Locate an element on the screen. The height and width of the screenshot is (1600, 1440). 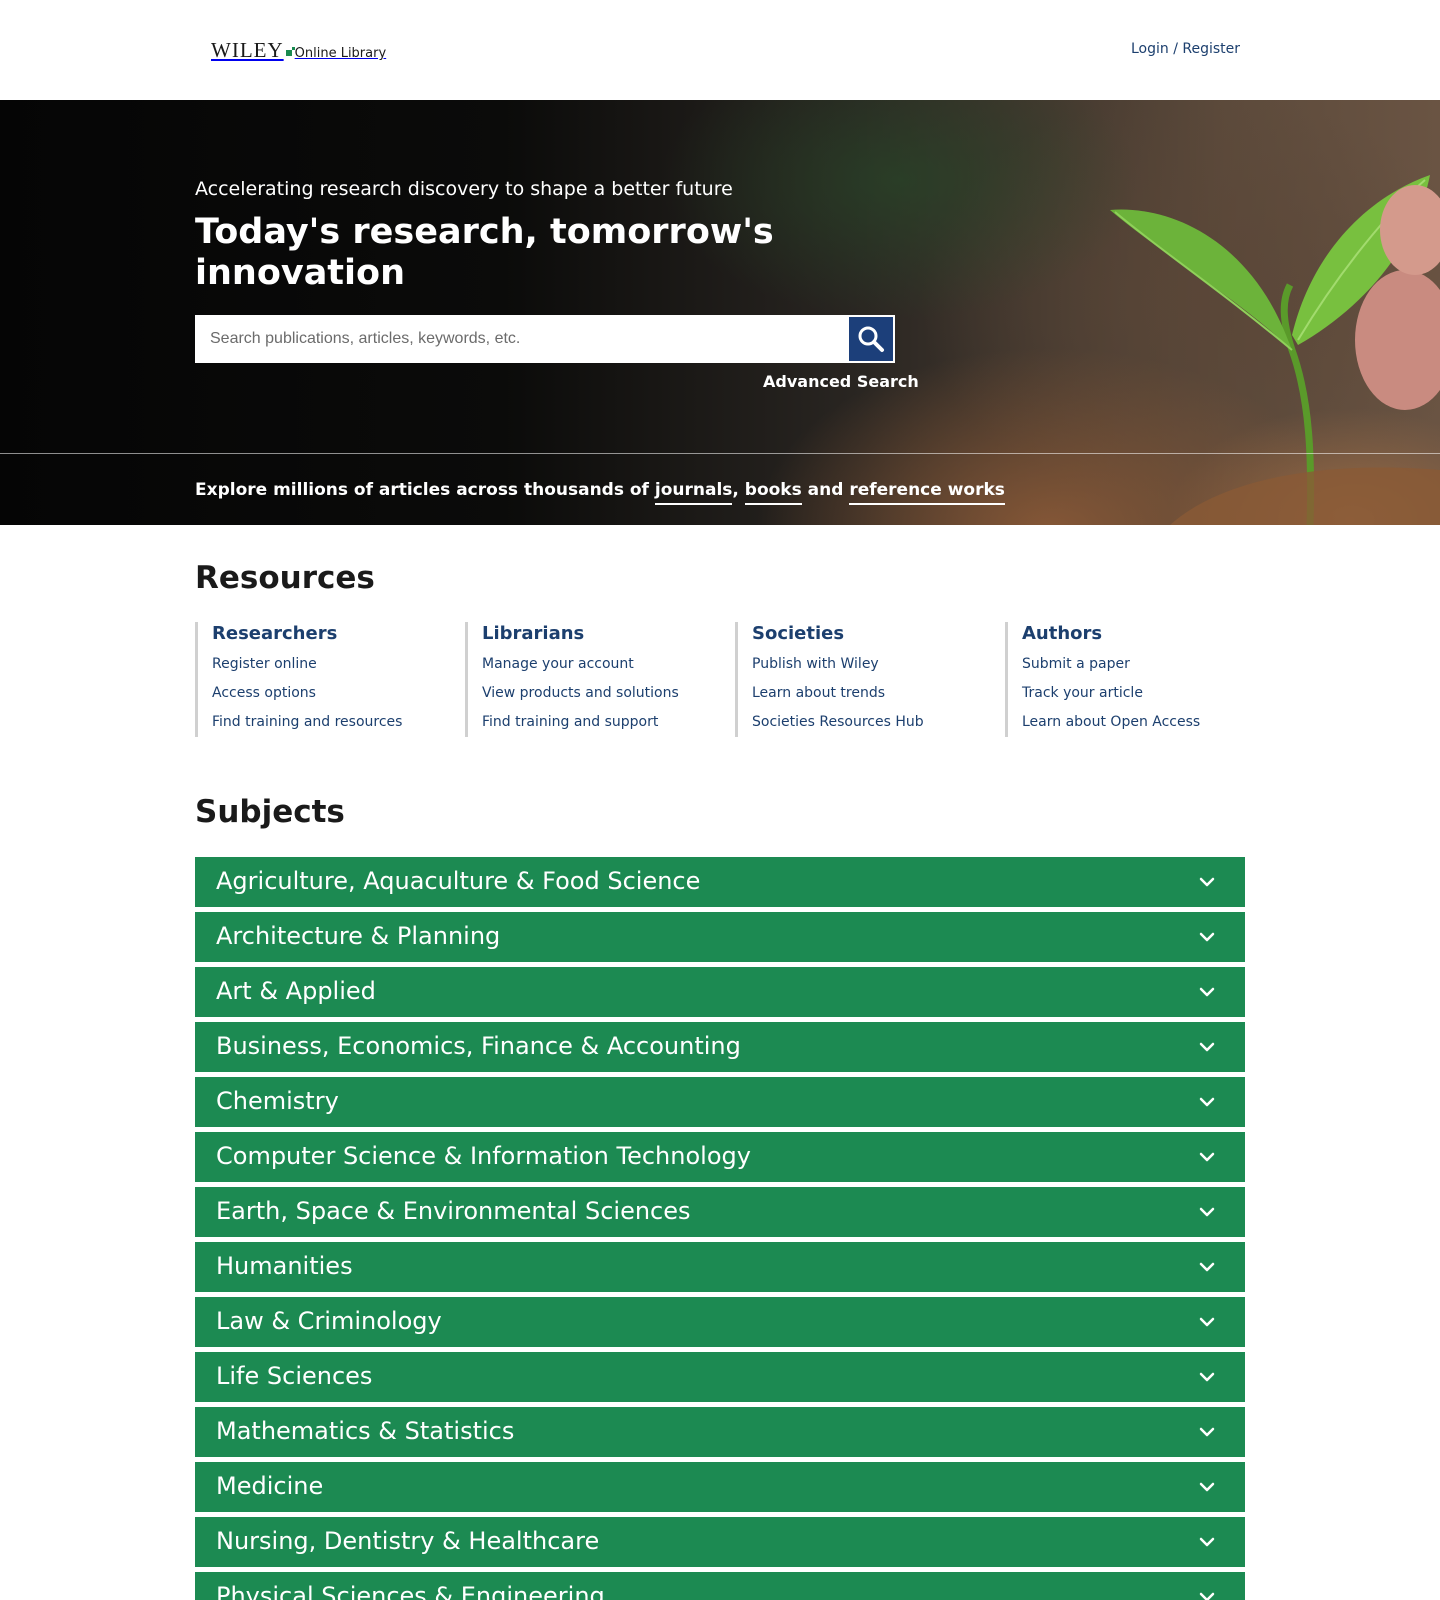
wiley-logo: WILEY Online Library is located at coordinates (298, 50).